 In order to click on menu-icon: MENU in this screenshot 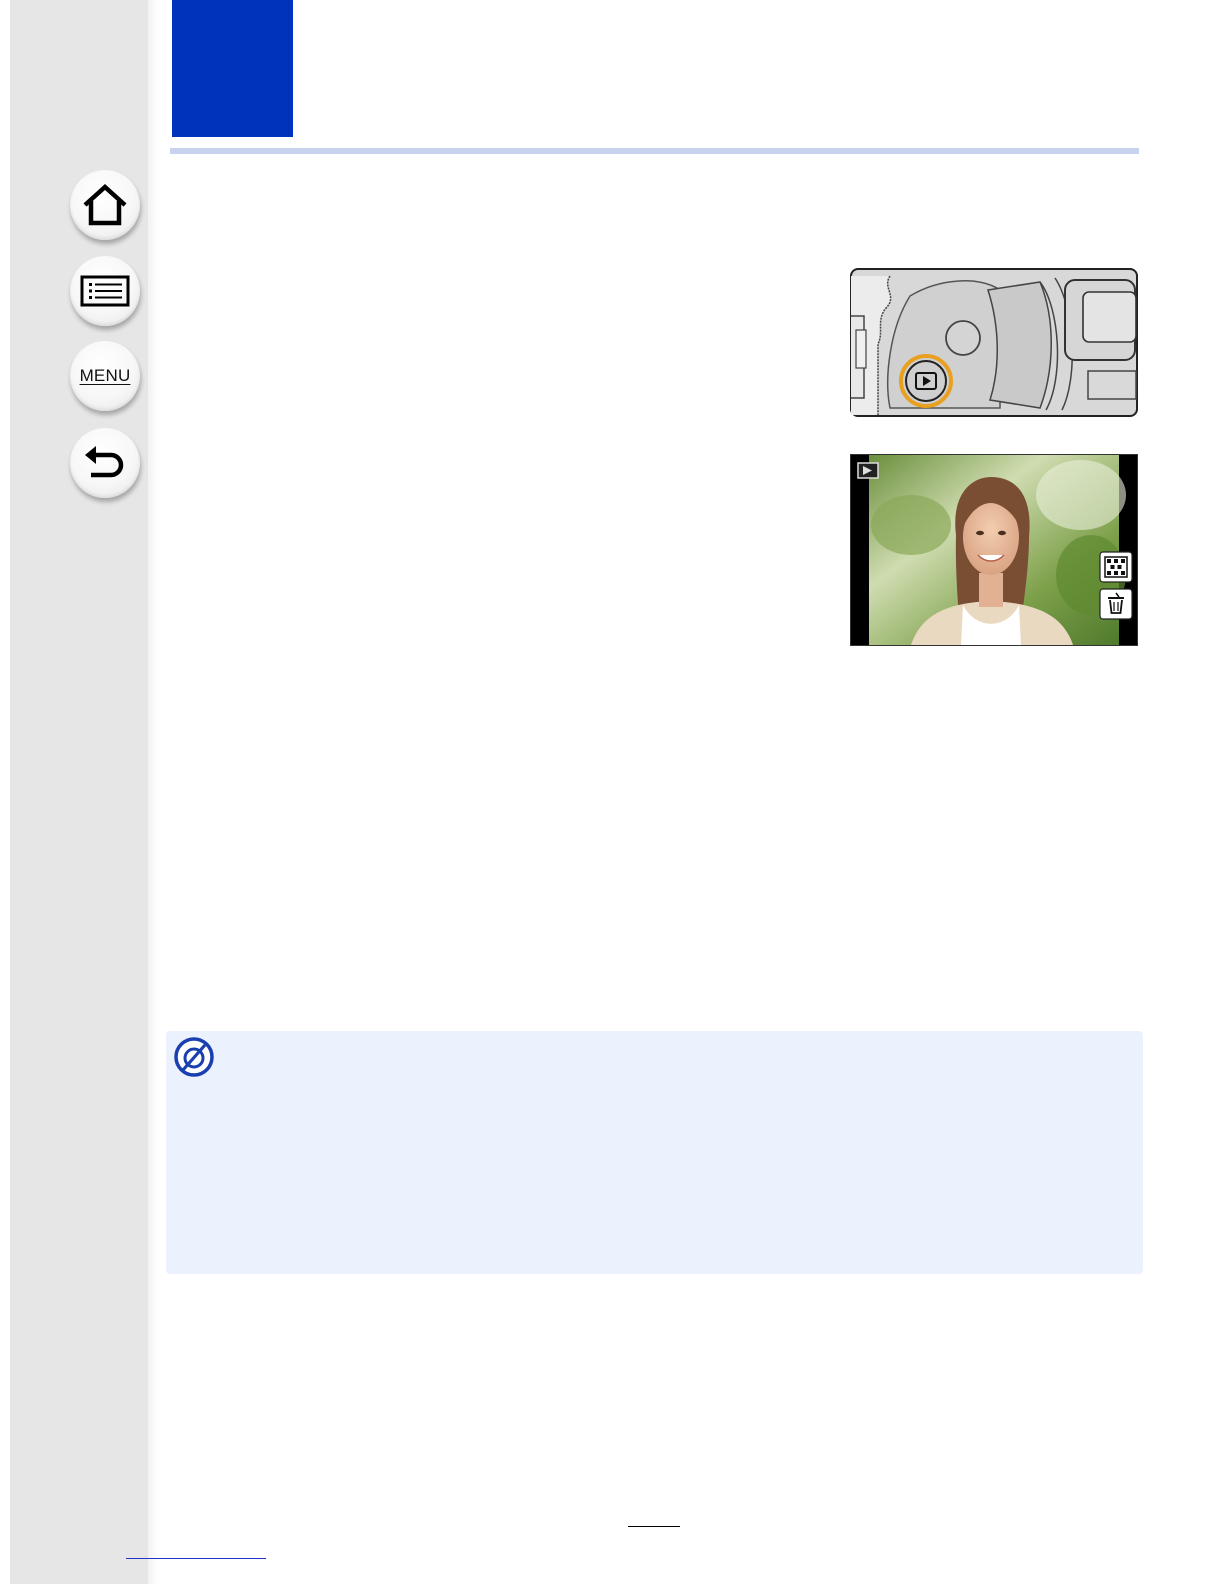, I will do `click(105, 375)`.